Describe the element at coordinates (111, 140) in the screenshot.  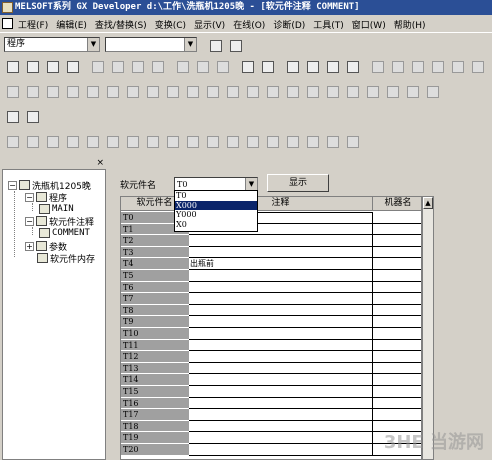
I see `sfc-merge-icon` at that location.